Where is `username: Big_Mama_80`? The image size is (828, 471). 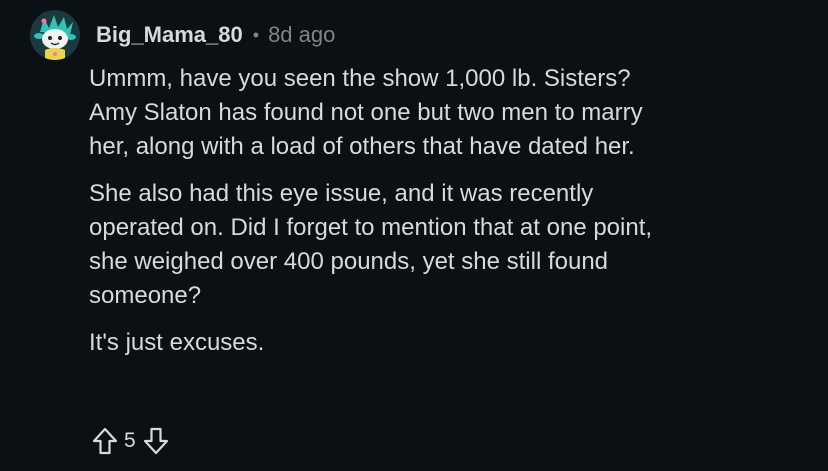 username: Big_Mama_80 is located at coordinates (169, 35).